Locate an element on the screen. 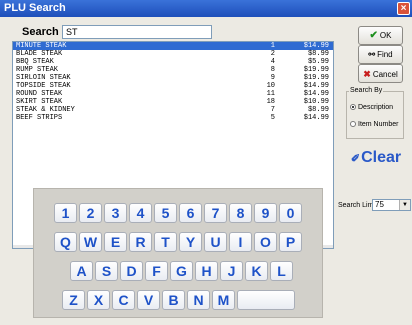 The height and width of the screenshot is (325, 412). result-code: 1 is located at coordinates (272, 46).